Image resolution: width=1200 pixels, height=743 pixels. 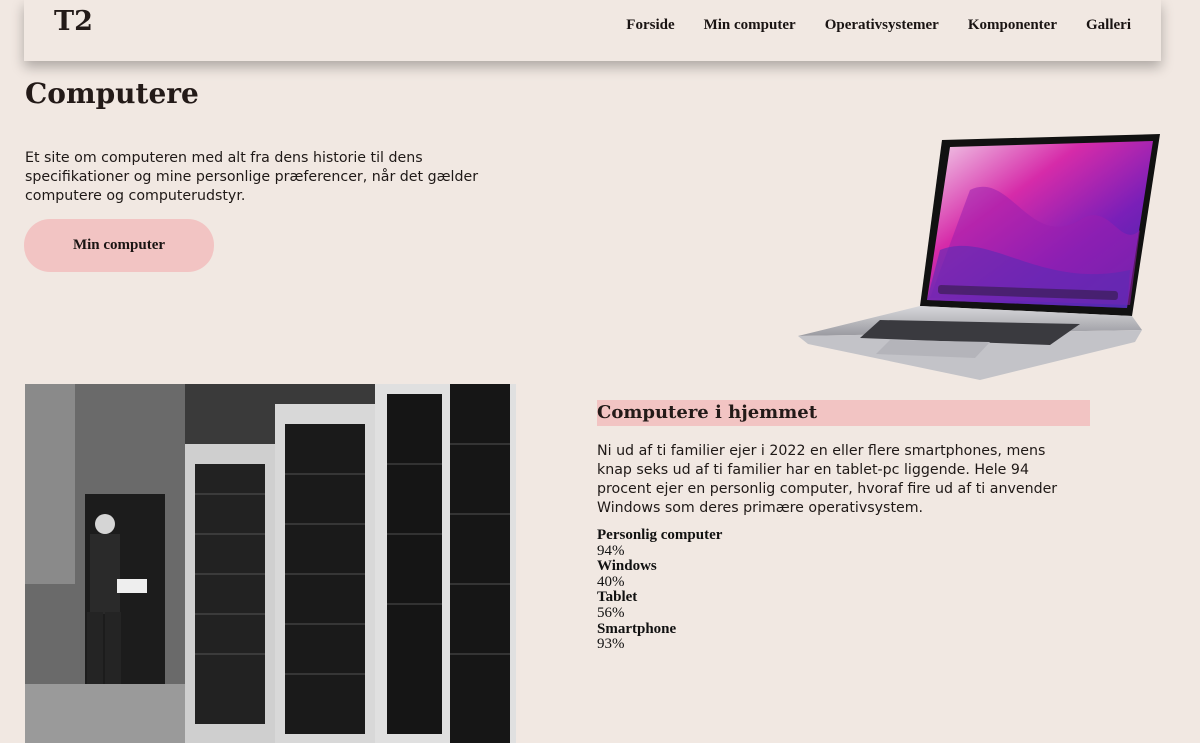 What do you see at coordinates (750, 25) in the screenshot?
I see `nav-link-min-computer: Min computer` at bounding box center [750, 25].